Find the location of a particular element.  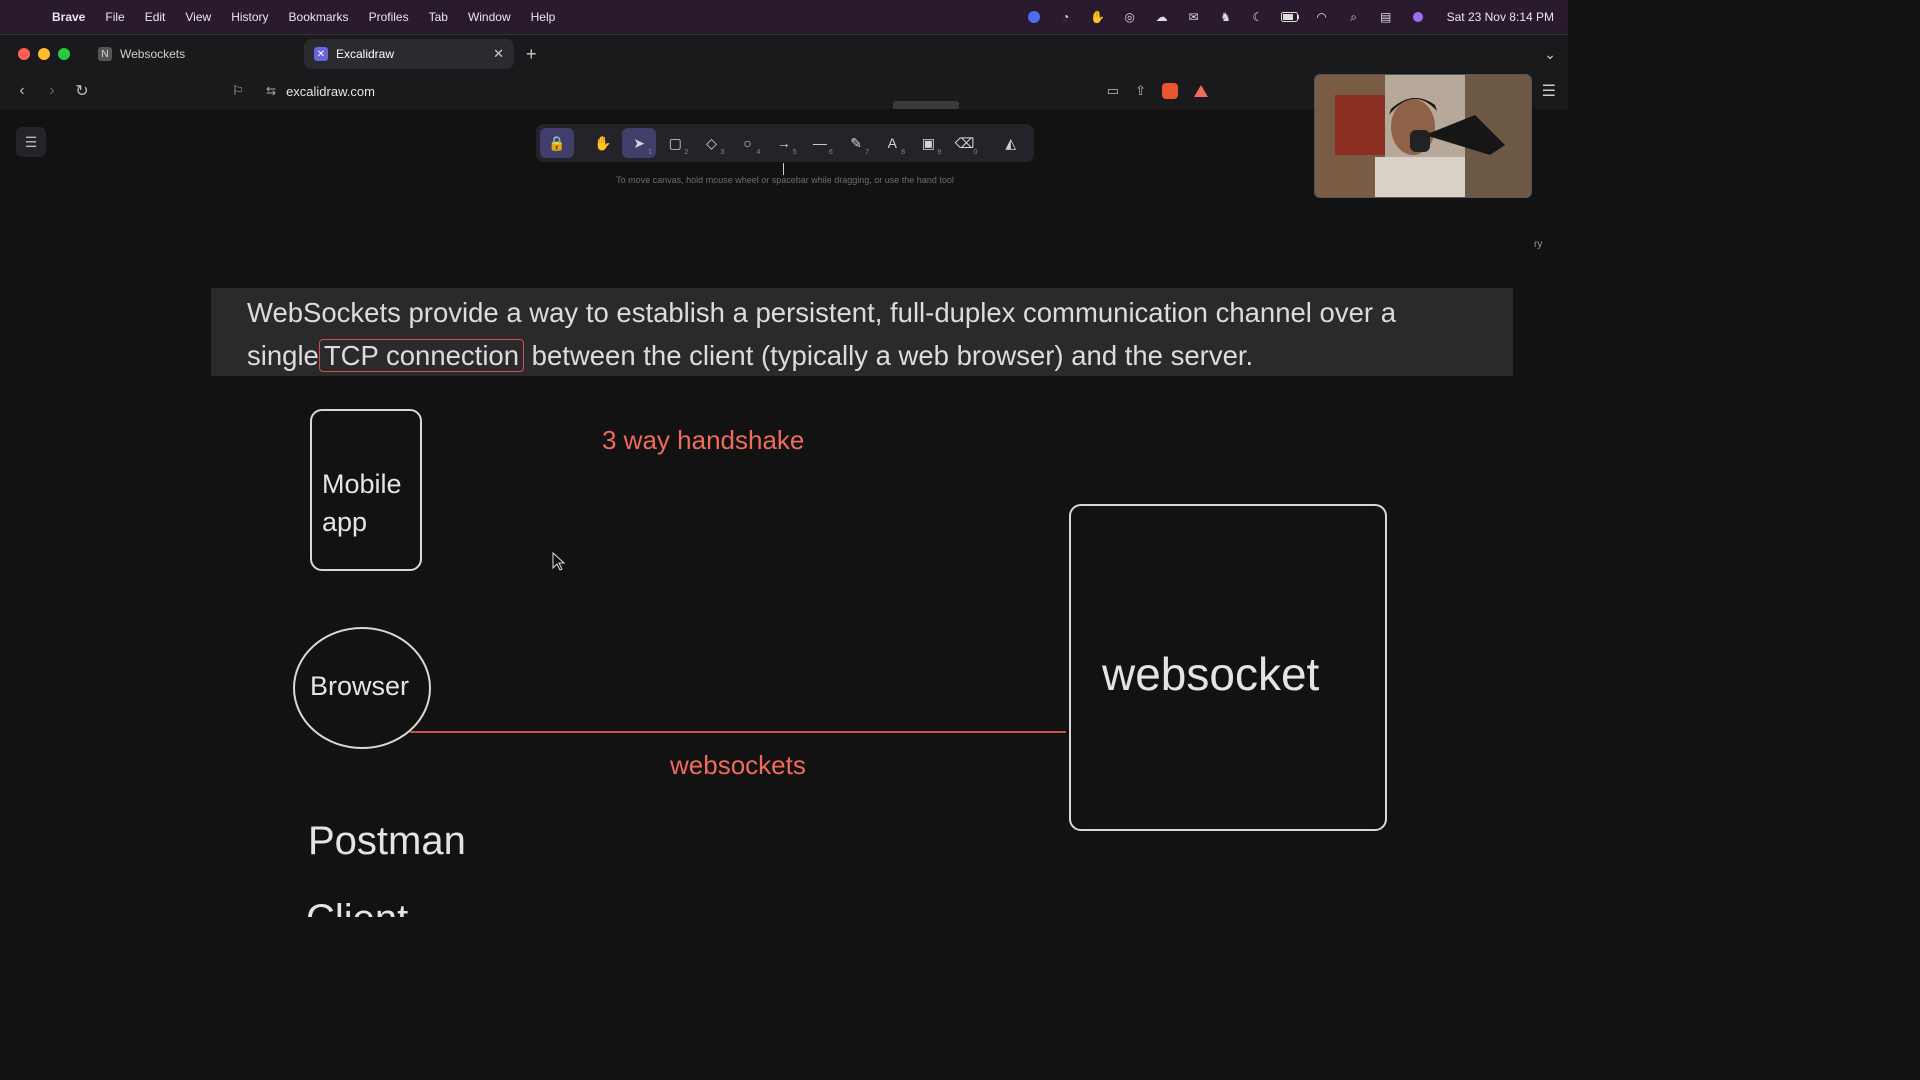

tool-shortcut-number: 9 is located at coordinates (939, 152).